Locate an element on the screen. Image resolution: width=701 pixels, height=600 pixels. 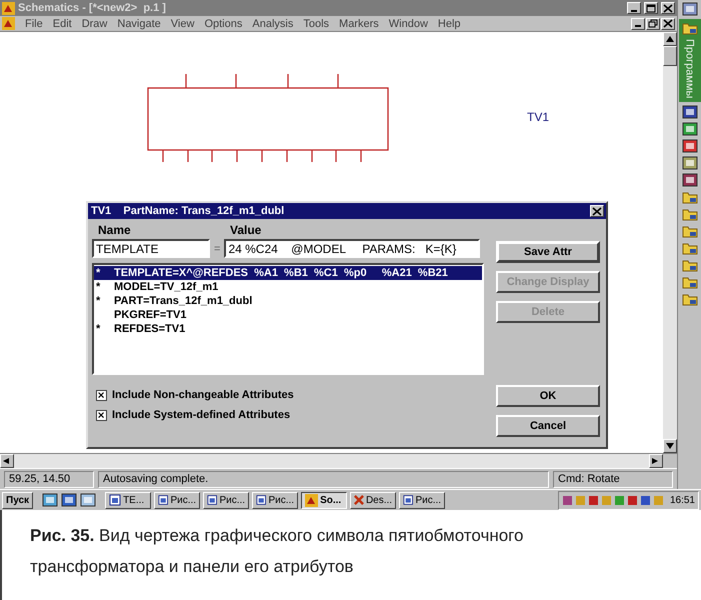
part-label: TV1 is located at coordinates (538, 117).